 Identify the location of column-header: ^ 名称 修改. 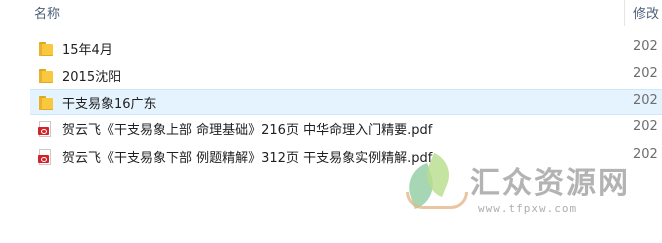
(331, 14).